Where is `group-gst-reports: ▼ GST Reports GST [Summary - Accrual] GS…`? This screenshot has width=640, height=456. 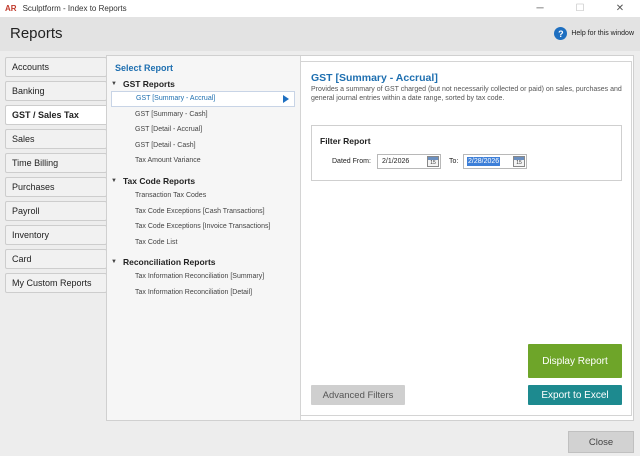 group-gst-reports: ▼ GST Reports GST [Summary - Accrual] GS… is located at coordinates (204, 123).